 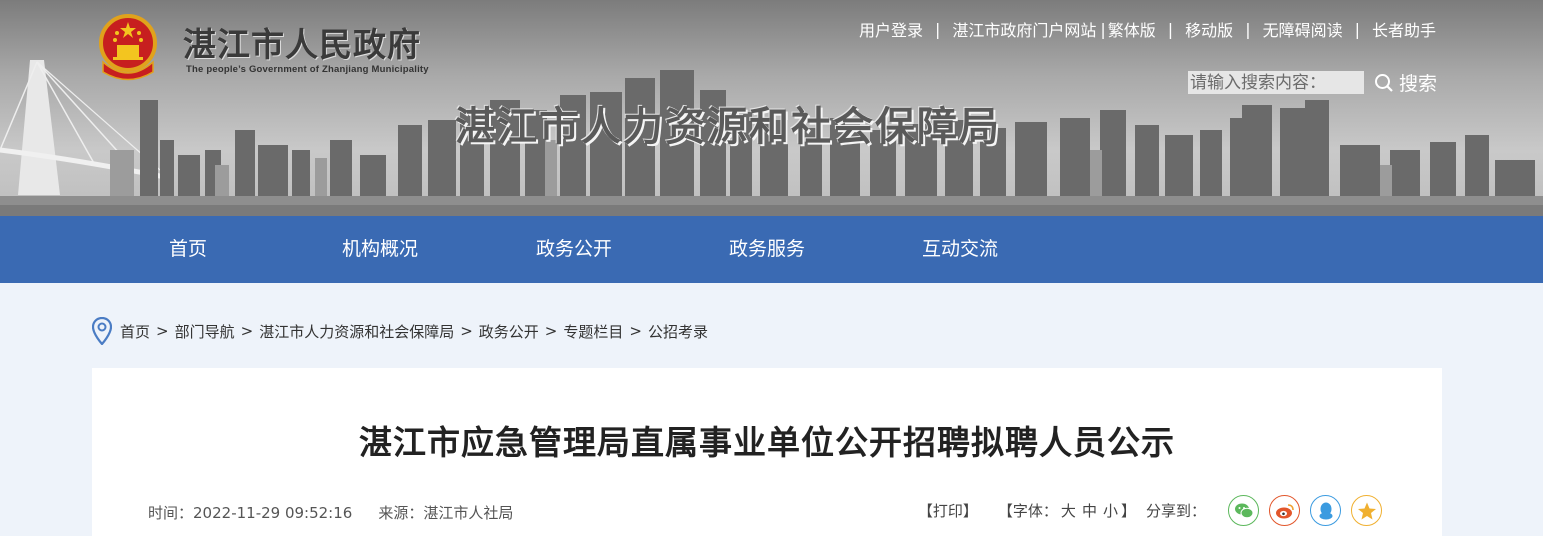 What do you see at coordinates (728, 127) in the screenshot?
I see `bureau-name: 湛江市人力资源和社会保障局` at bounding box center [728, 127].